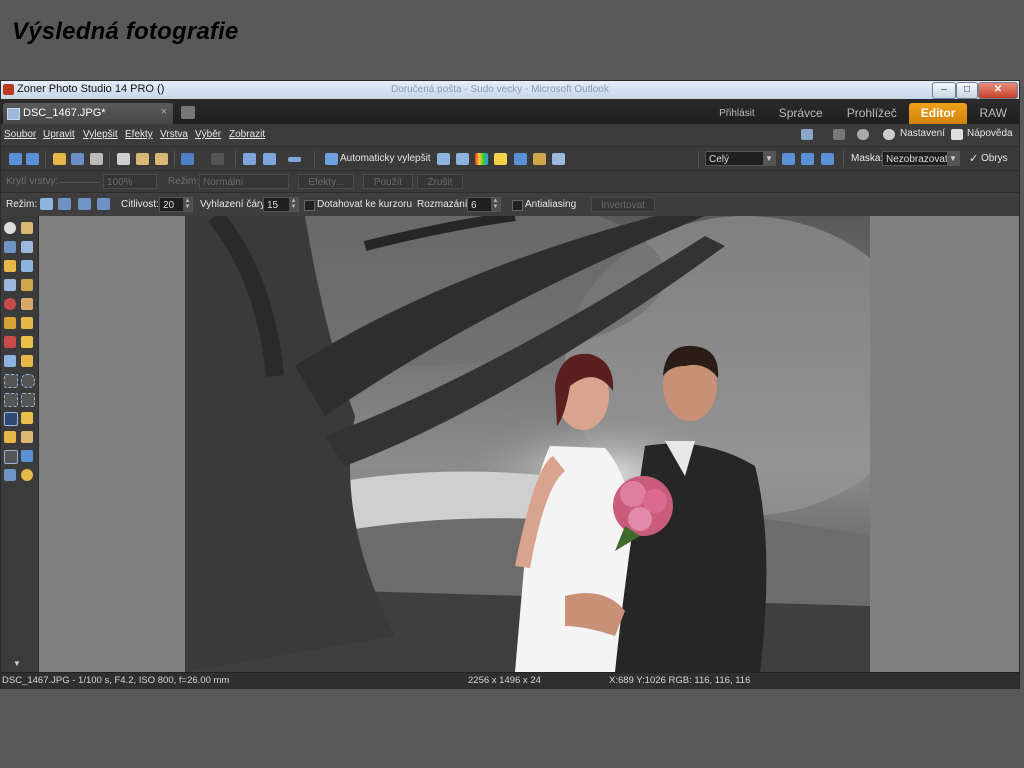  What do you see at coordinates (27, 285) in the screenshot?
I see `landscape-icon` at bounding box center [27, 285].